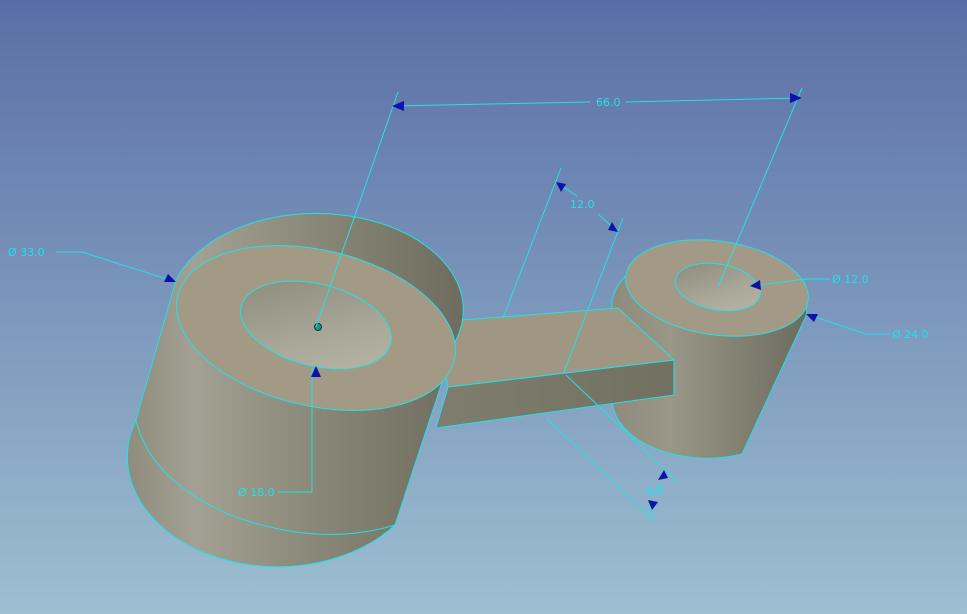  Describe the element at coordinates (582, 204) in the screenshot. I see `dim-arm-width-label: 12.0` at that location.